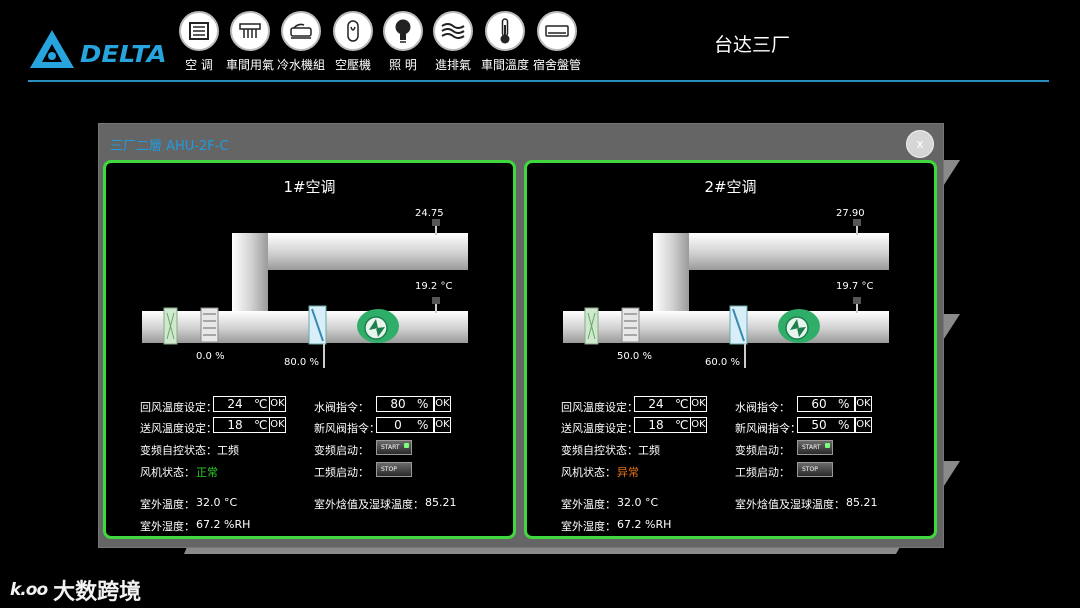 Image resolution: width=1080 pixels, height=608 pixels. I want to click on input-value: 80, so click(398, 404).